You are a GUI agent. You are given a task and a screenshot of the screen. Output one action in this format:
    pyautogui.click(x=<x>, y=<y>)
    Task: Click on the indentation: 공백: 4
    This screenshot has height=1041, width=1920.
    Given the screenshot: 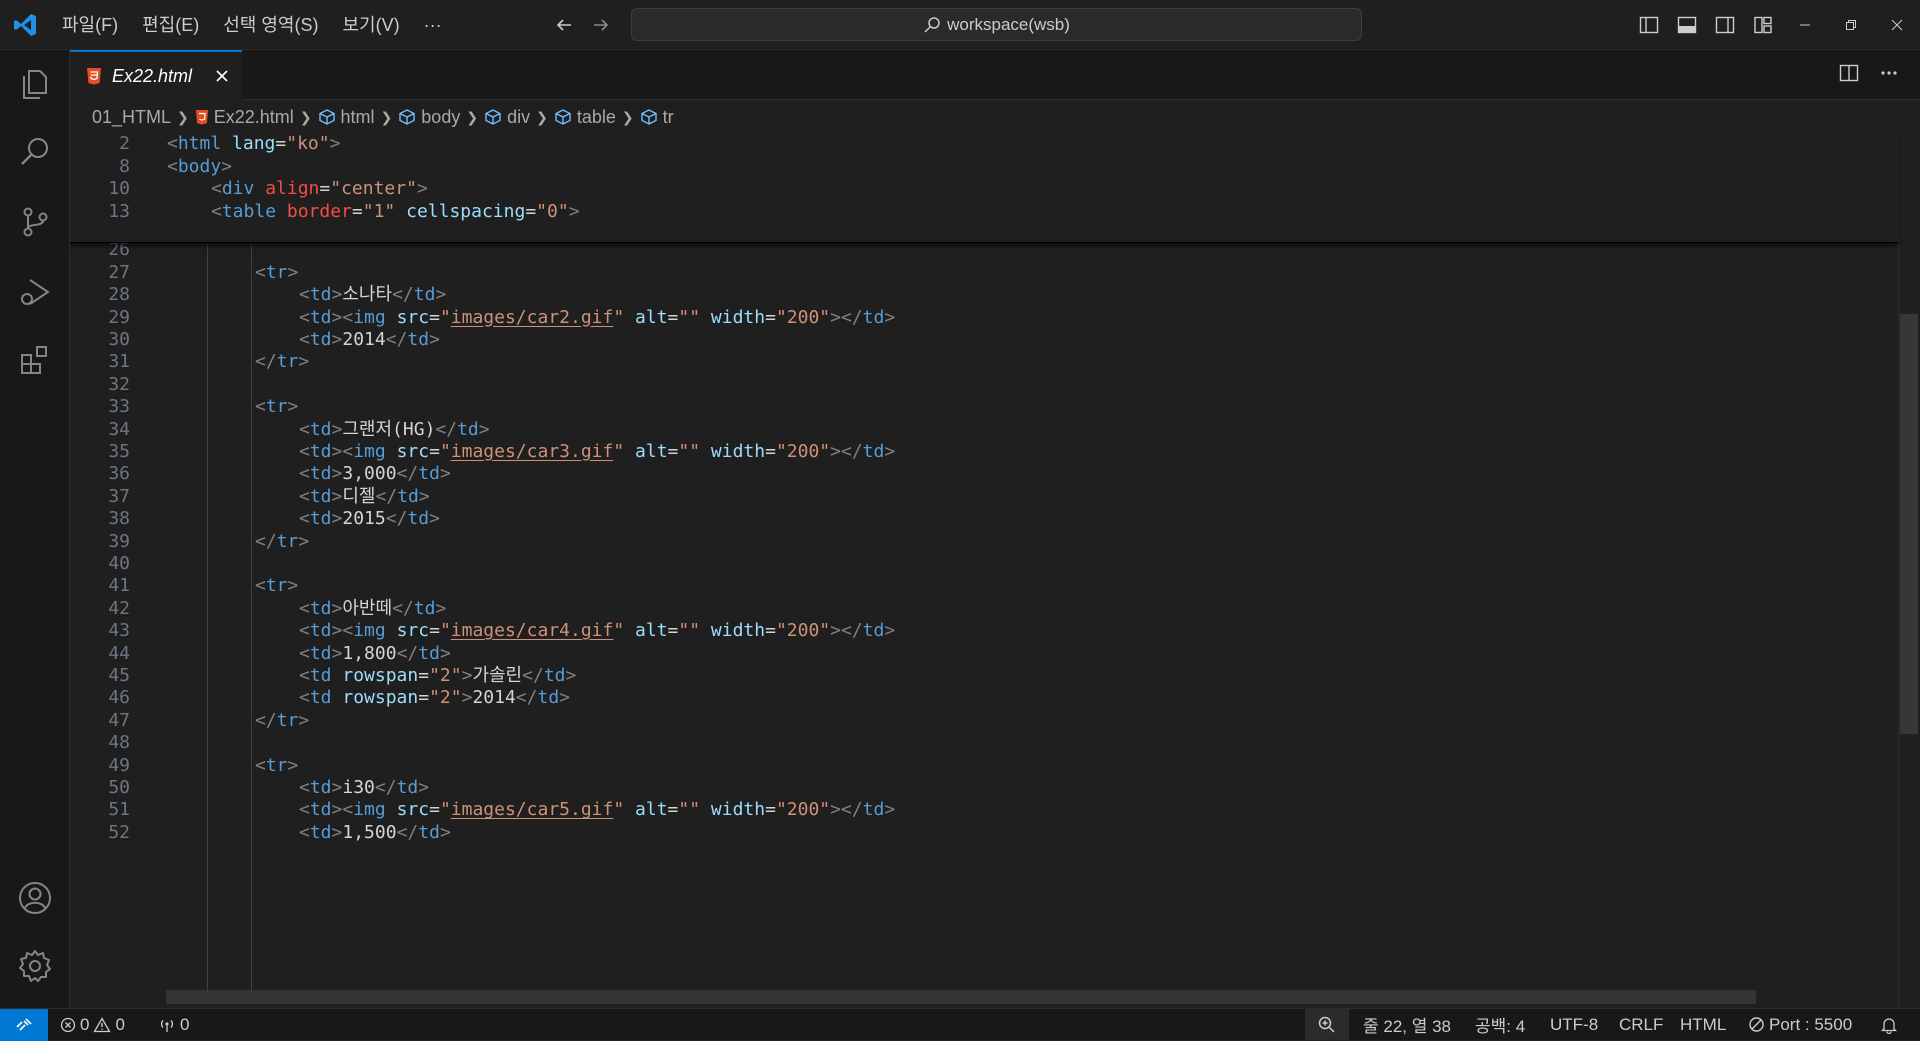 What is the action you would take?
    pyautogui.click(x=1500, y=1024)
    